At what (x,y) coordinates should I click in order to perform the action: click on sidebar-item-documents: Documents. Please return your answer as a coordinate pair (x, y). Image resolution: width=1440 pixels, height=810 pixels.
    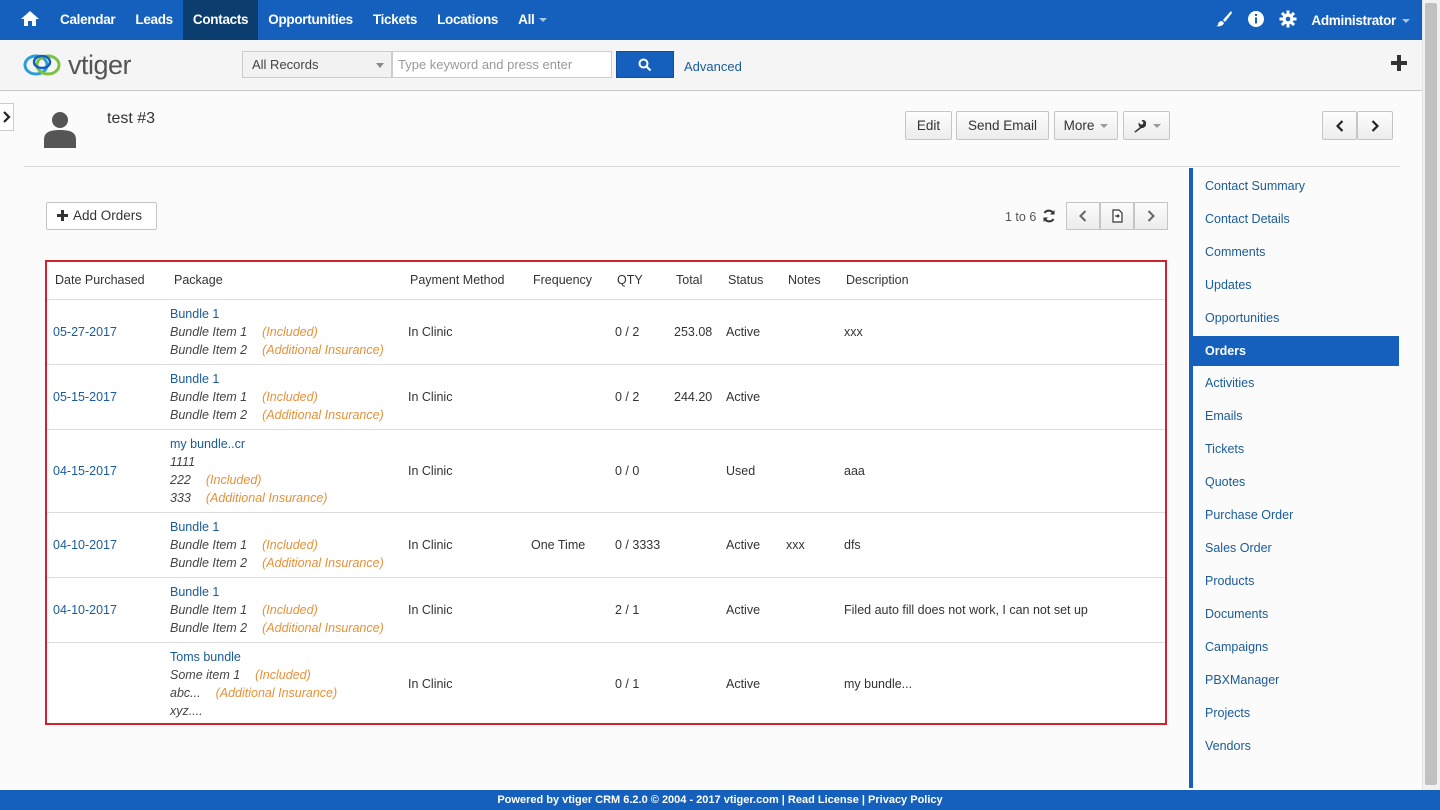
    Looking at the image, I should click on (1296, 614).